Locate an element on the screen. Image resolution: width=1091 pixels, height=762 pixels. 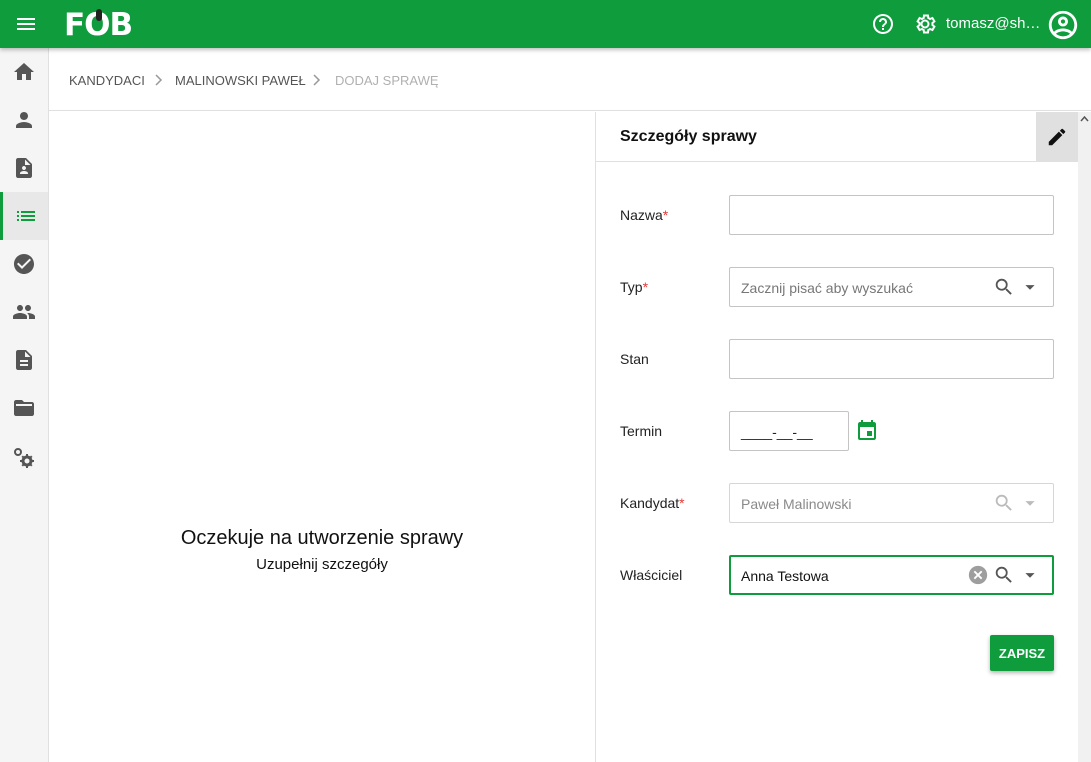
settings-applications-icon is located at coordinates (24, 458).